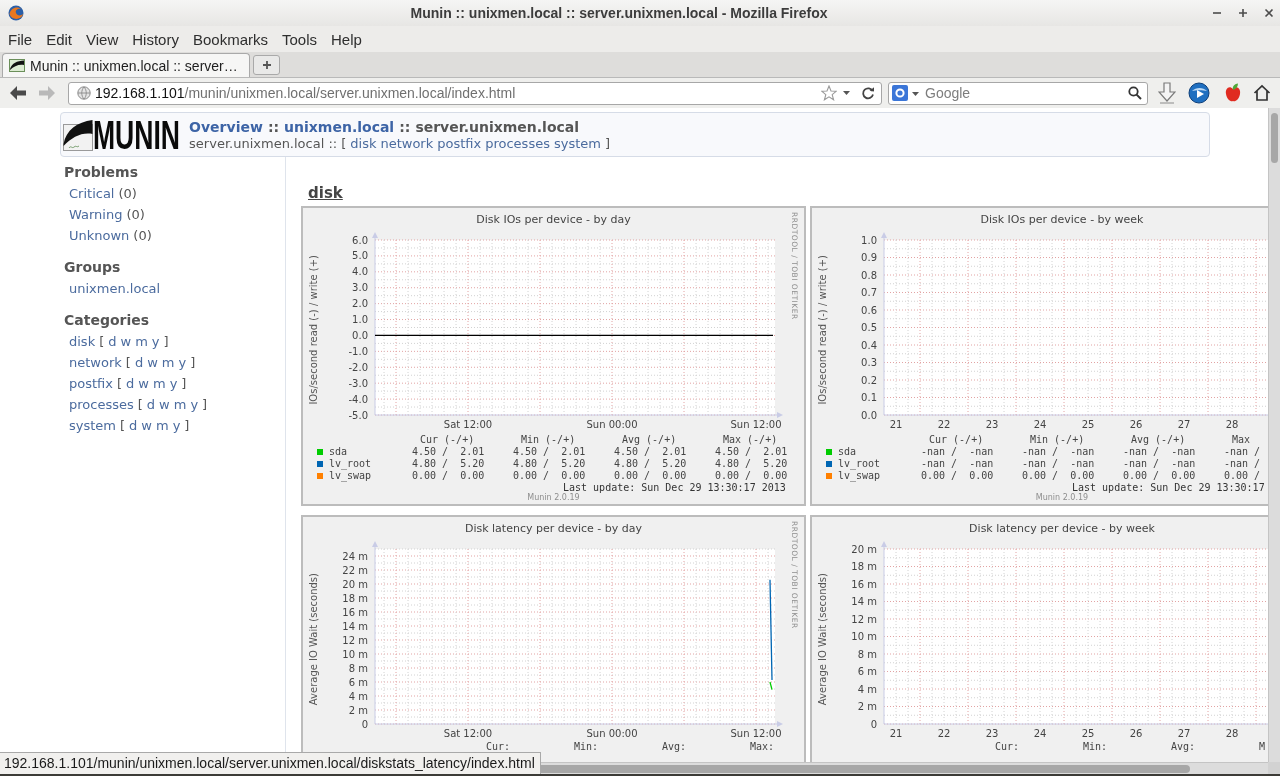 The width and height of the screenshot is (1280, 776). What do you see at coordinates (1262, 93) in the screenshot?
I see `home-icon` at bounding box center [1262, 93].